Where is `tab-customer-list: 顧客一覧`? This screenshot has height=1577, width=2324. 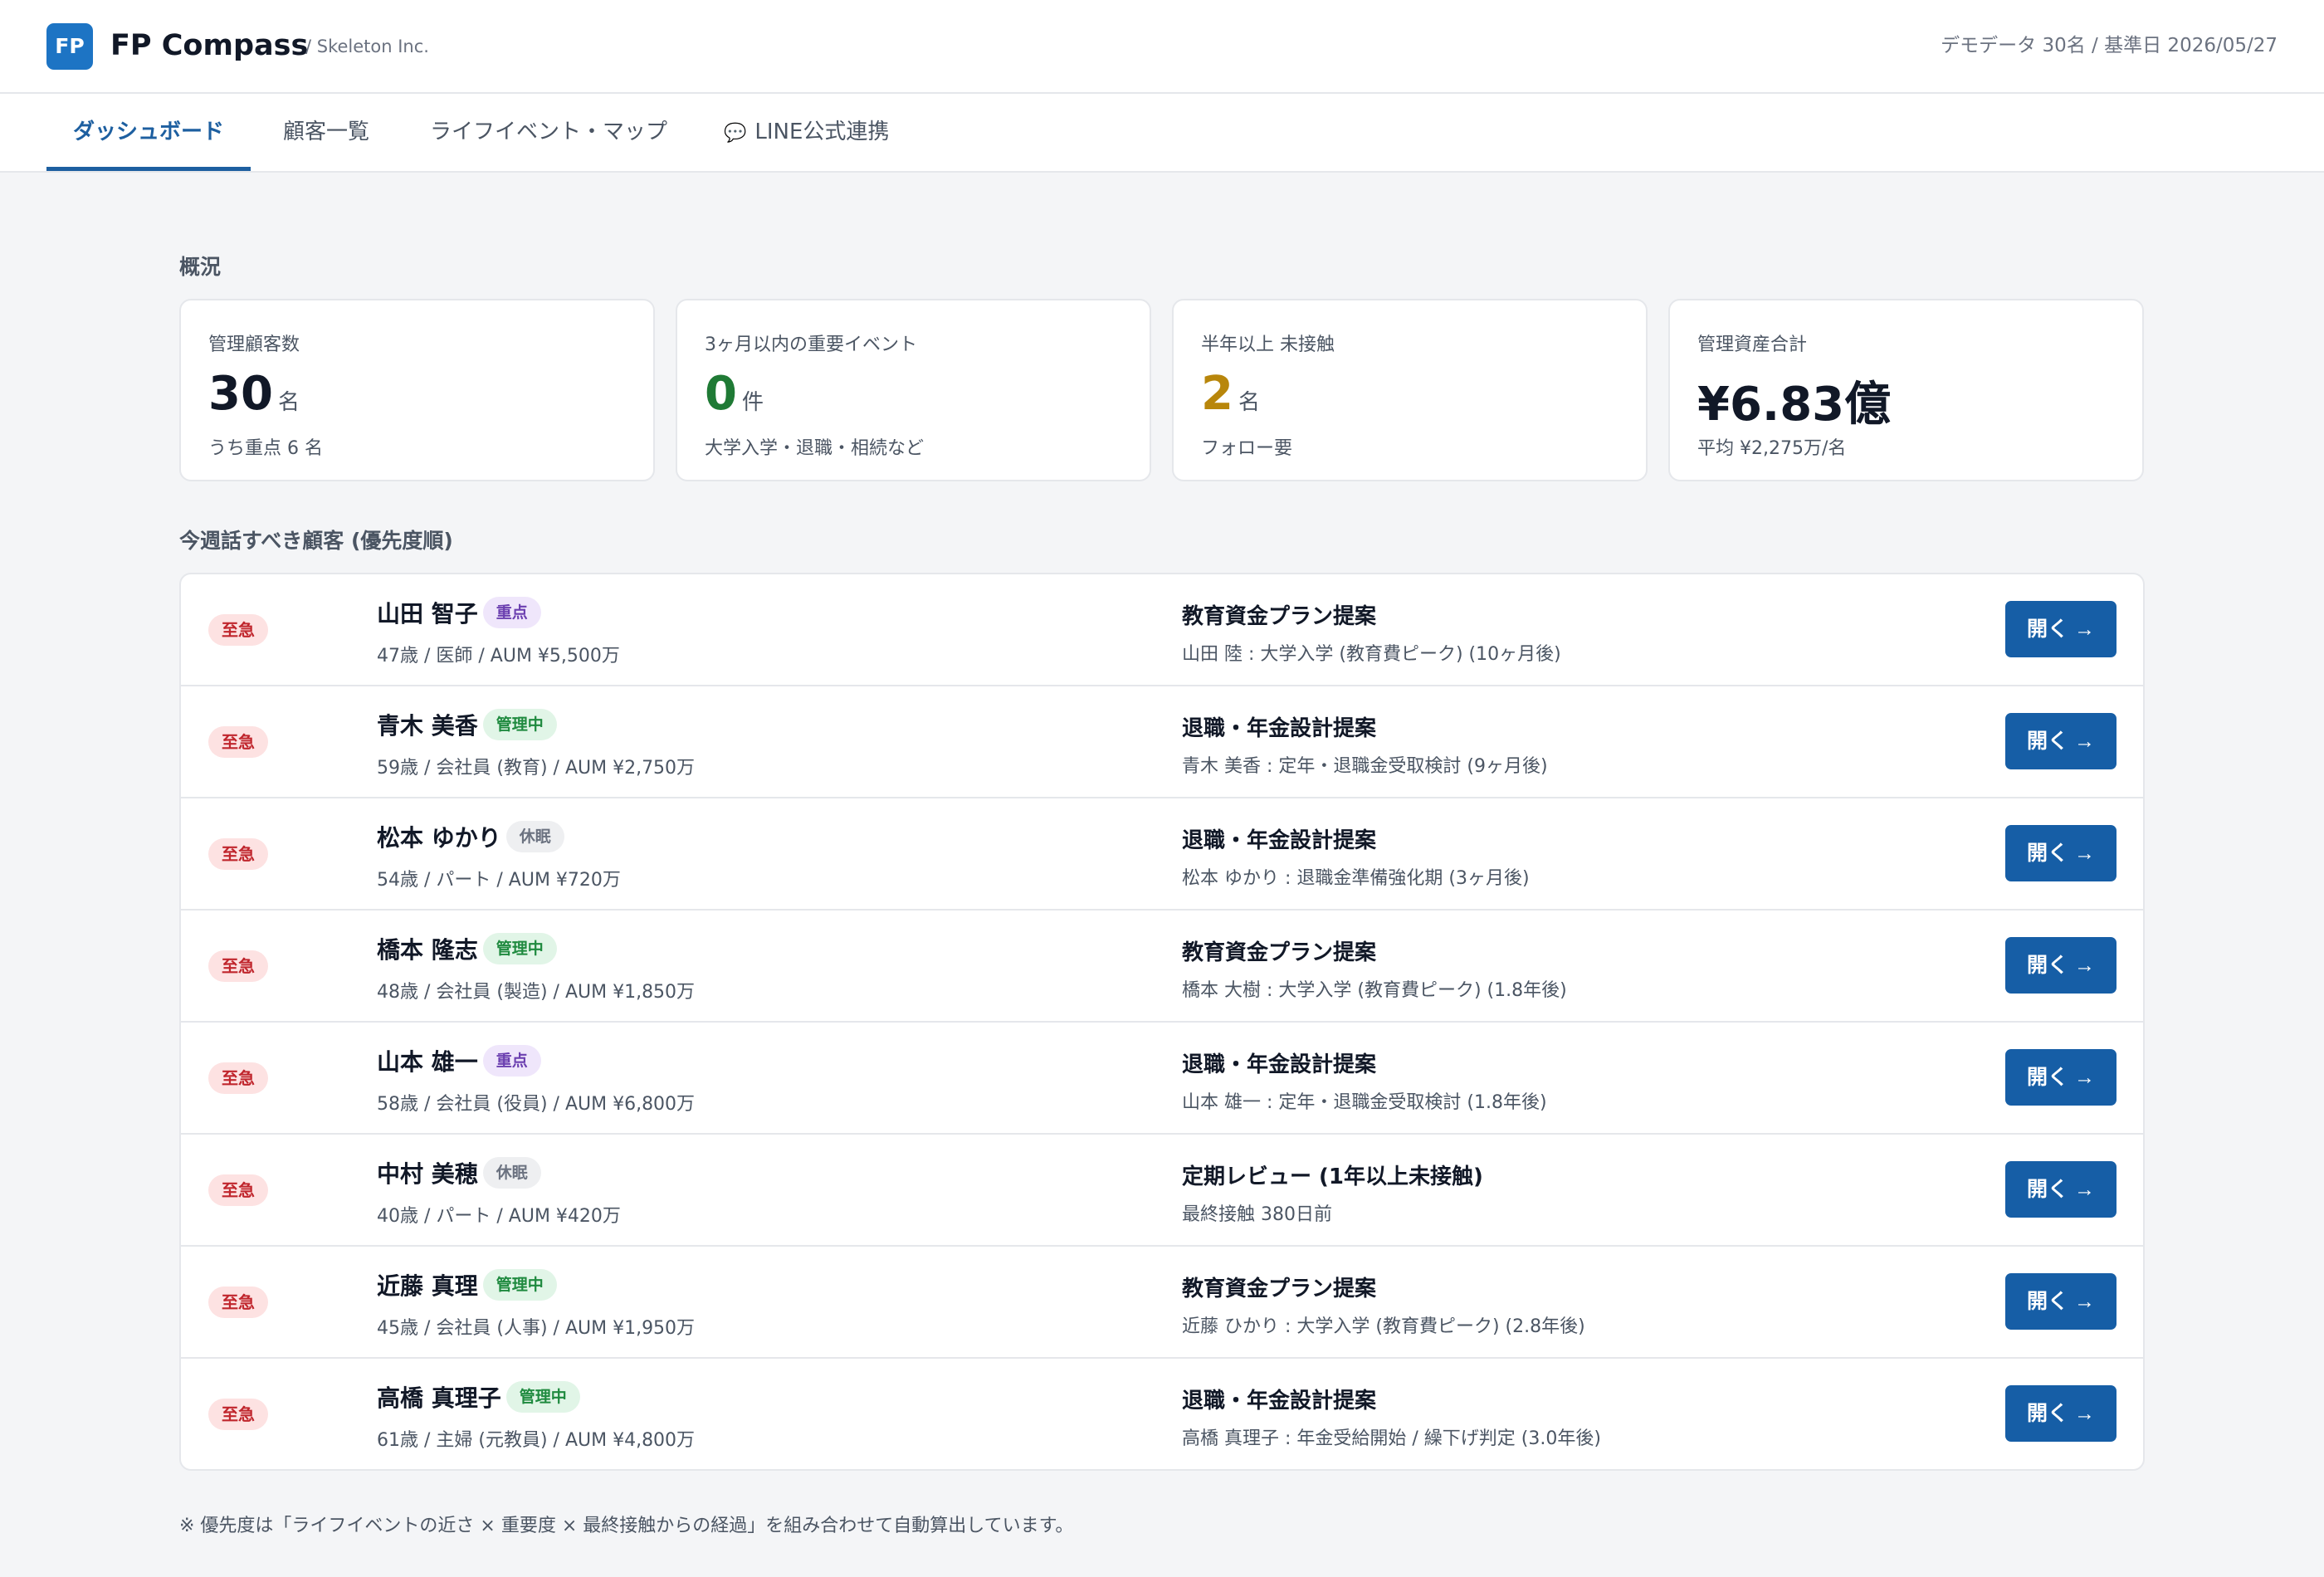 tab-customer-list: 顧客一覧 is located at coordinates (326, 132).